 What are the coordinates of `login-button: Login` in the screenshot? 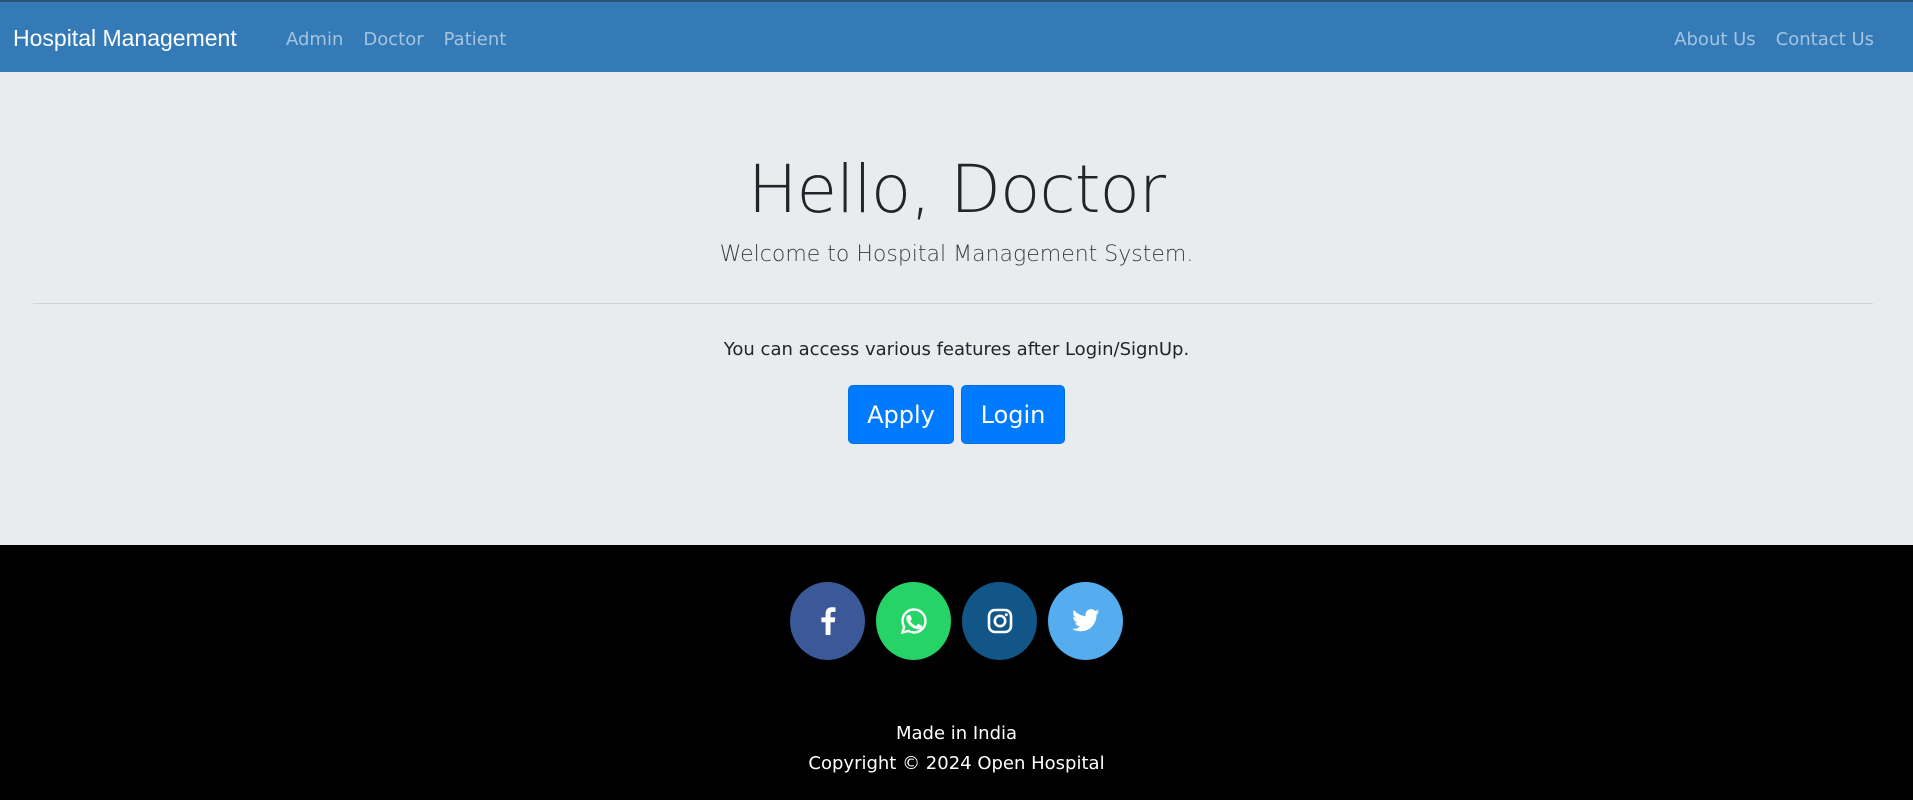 It's located at (1013, 414).